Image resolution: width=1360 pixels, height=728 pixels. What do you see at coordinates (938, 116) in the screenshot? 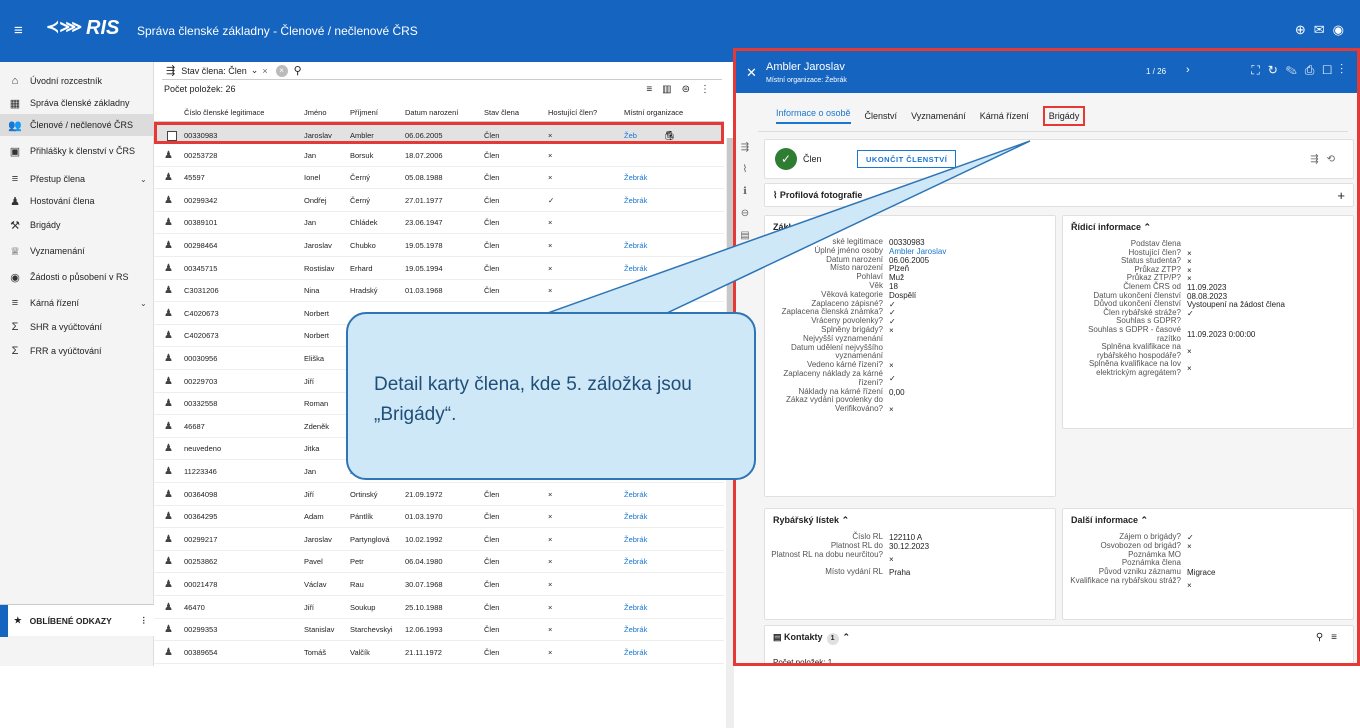
I see `tab-awards: Vyznamenání` at bounding box center [938, 116].